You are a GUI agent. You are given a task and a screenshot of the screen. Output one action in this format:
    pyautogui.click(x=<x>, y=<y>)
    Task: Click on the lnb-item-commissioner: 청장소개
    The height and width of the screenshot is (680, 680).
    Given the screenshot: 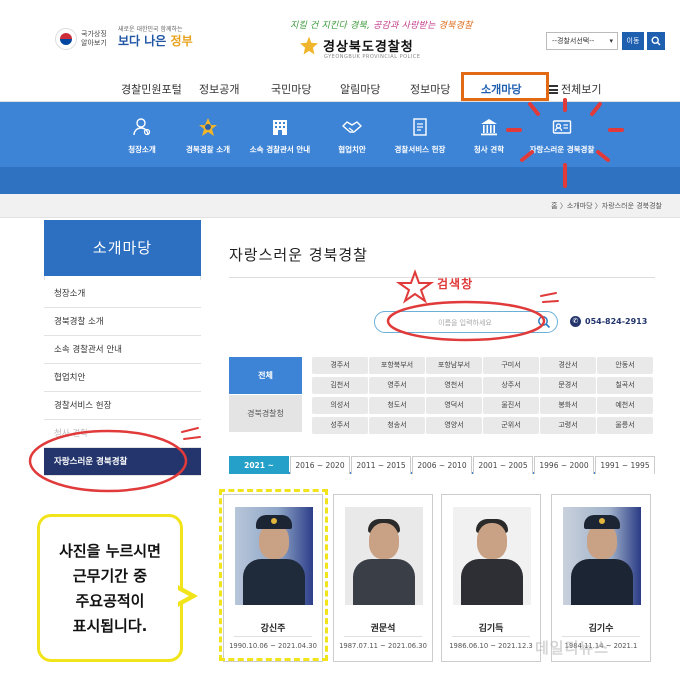 What is the action you would take?
    pyautogui.click(x=122, y=294)
    